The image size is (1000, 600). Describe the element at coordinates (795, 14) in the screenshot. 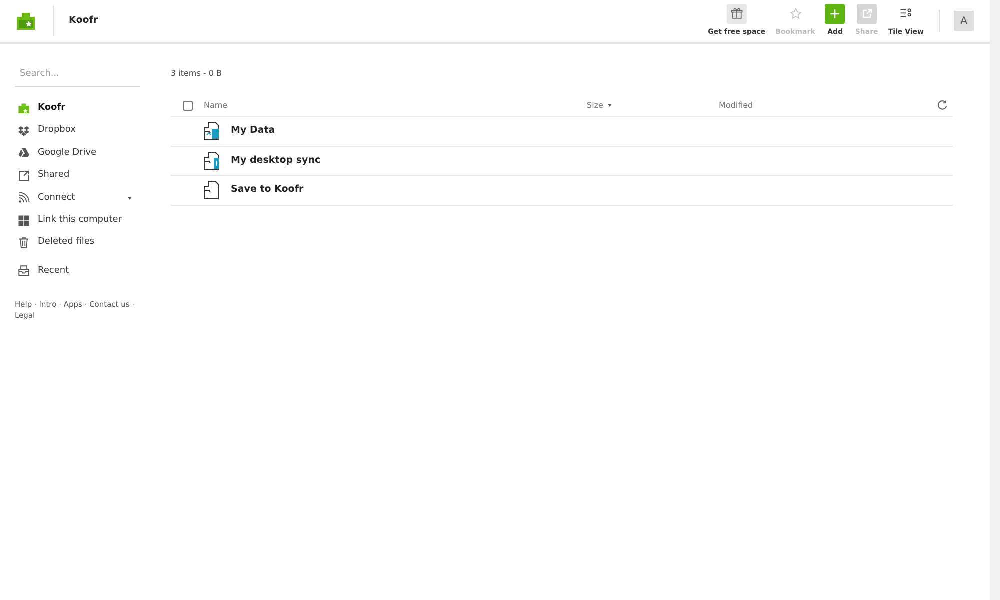

I see `star-icon` at that location.